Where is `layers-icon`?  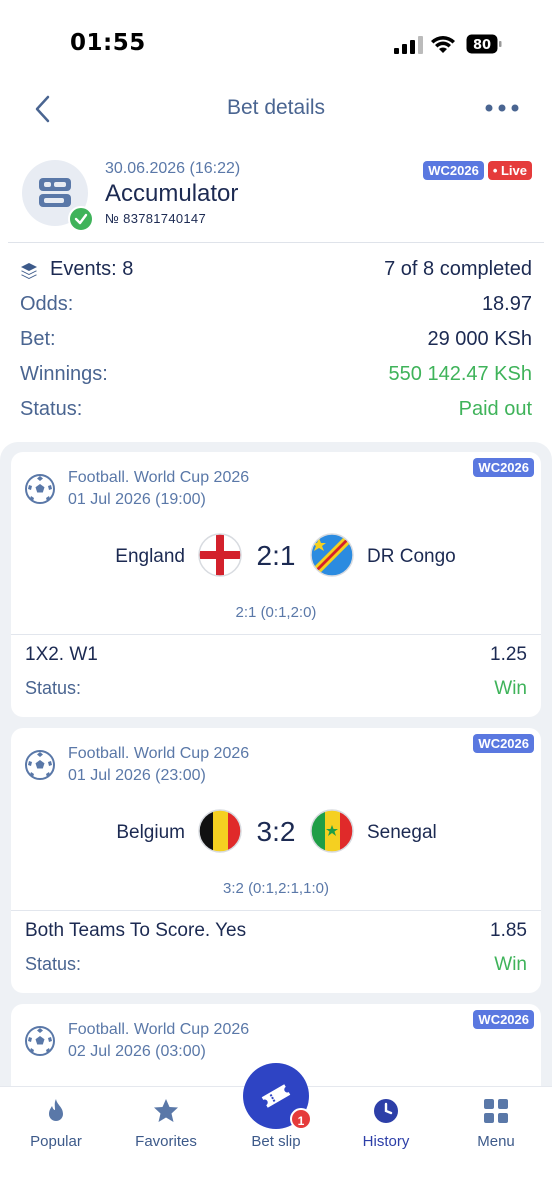 layers-icon is located at coordinates (29, 271).